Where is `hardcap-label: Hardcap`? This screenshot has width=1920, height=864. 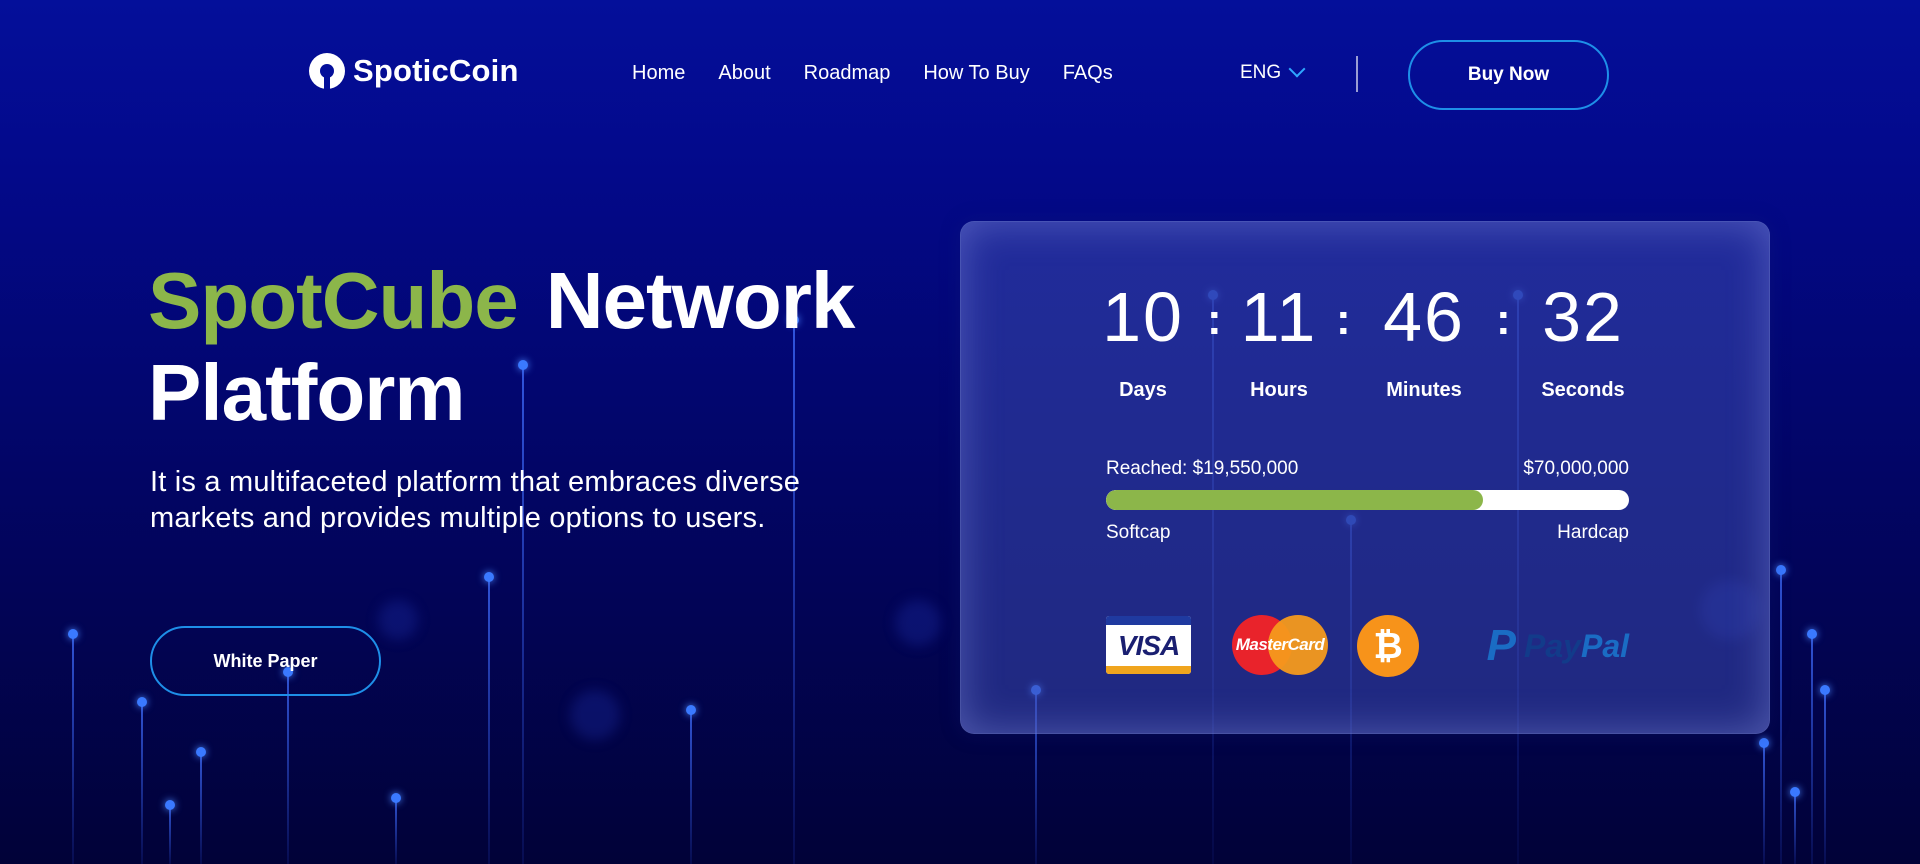
hardcap-label: Hardcap is located at coordinates (1593, 532).